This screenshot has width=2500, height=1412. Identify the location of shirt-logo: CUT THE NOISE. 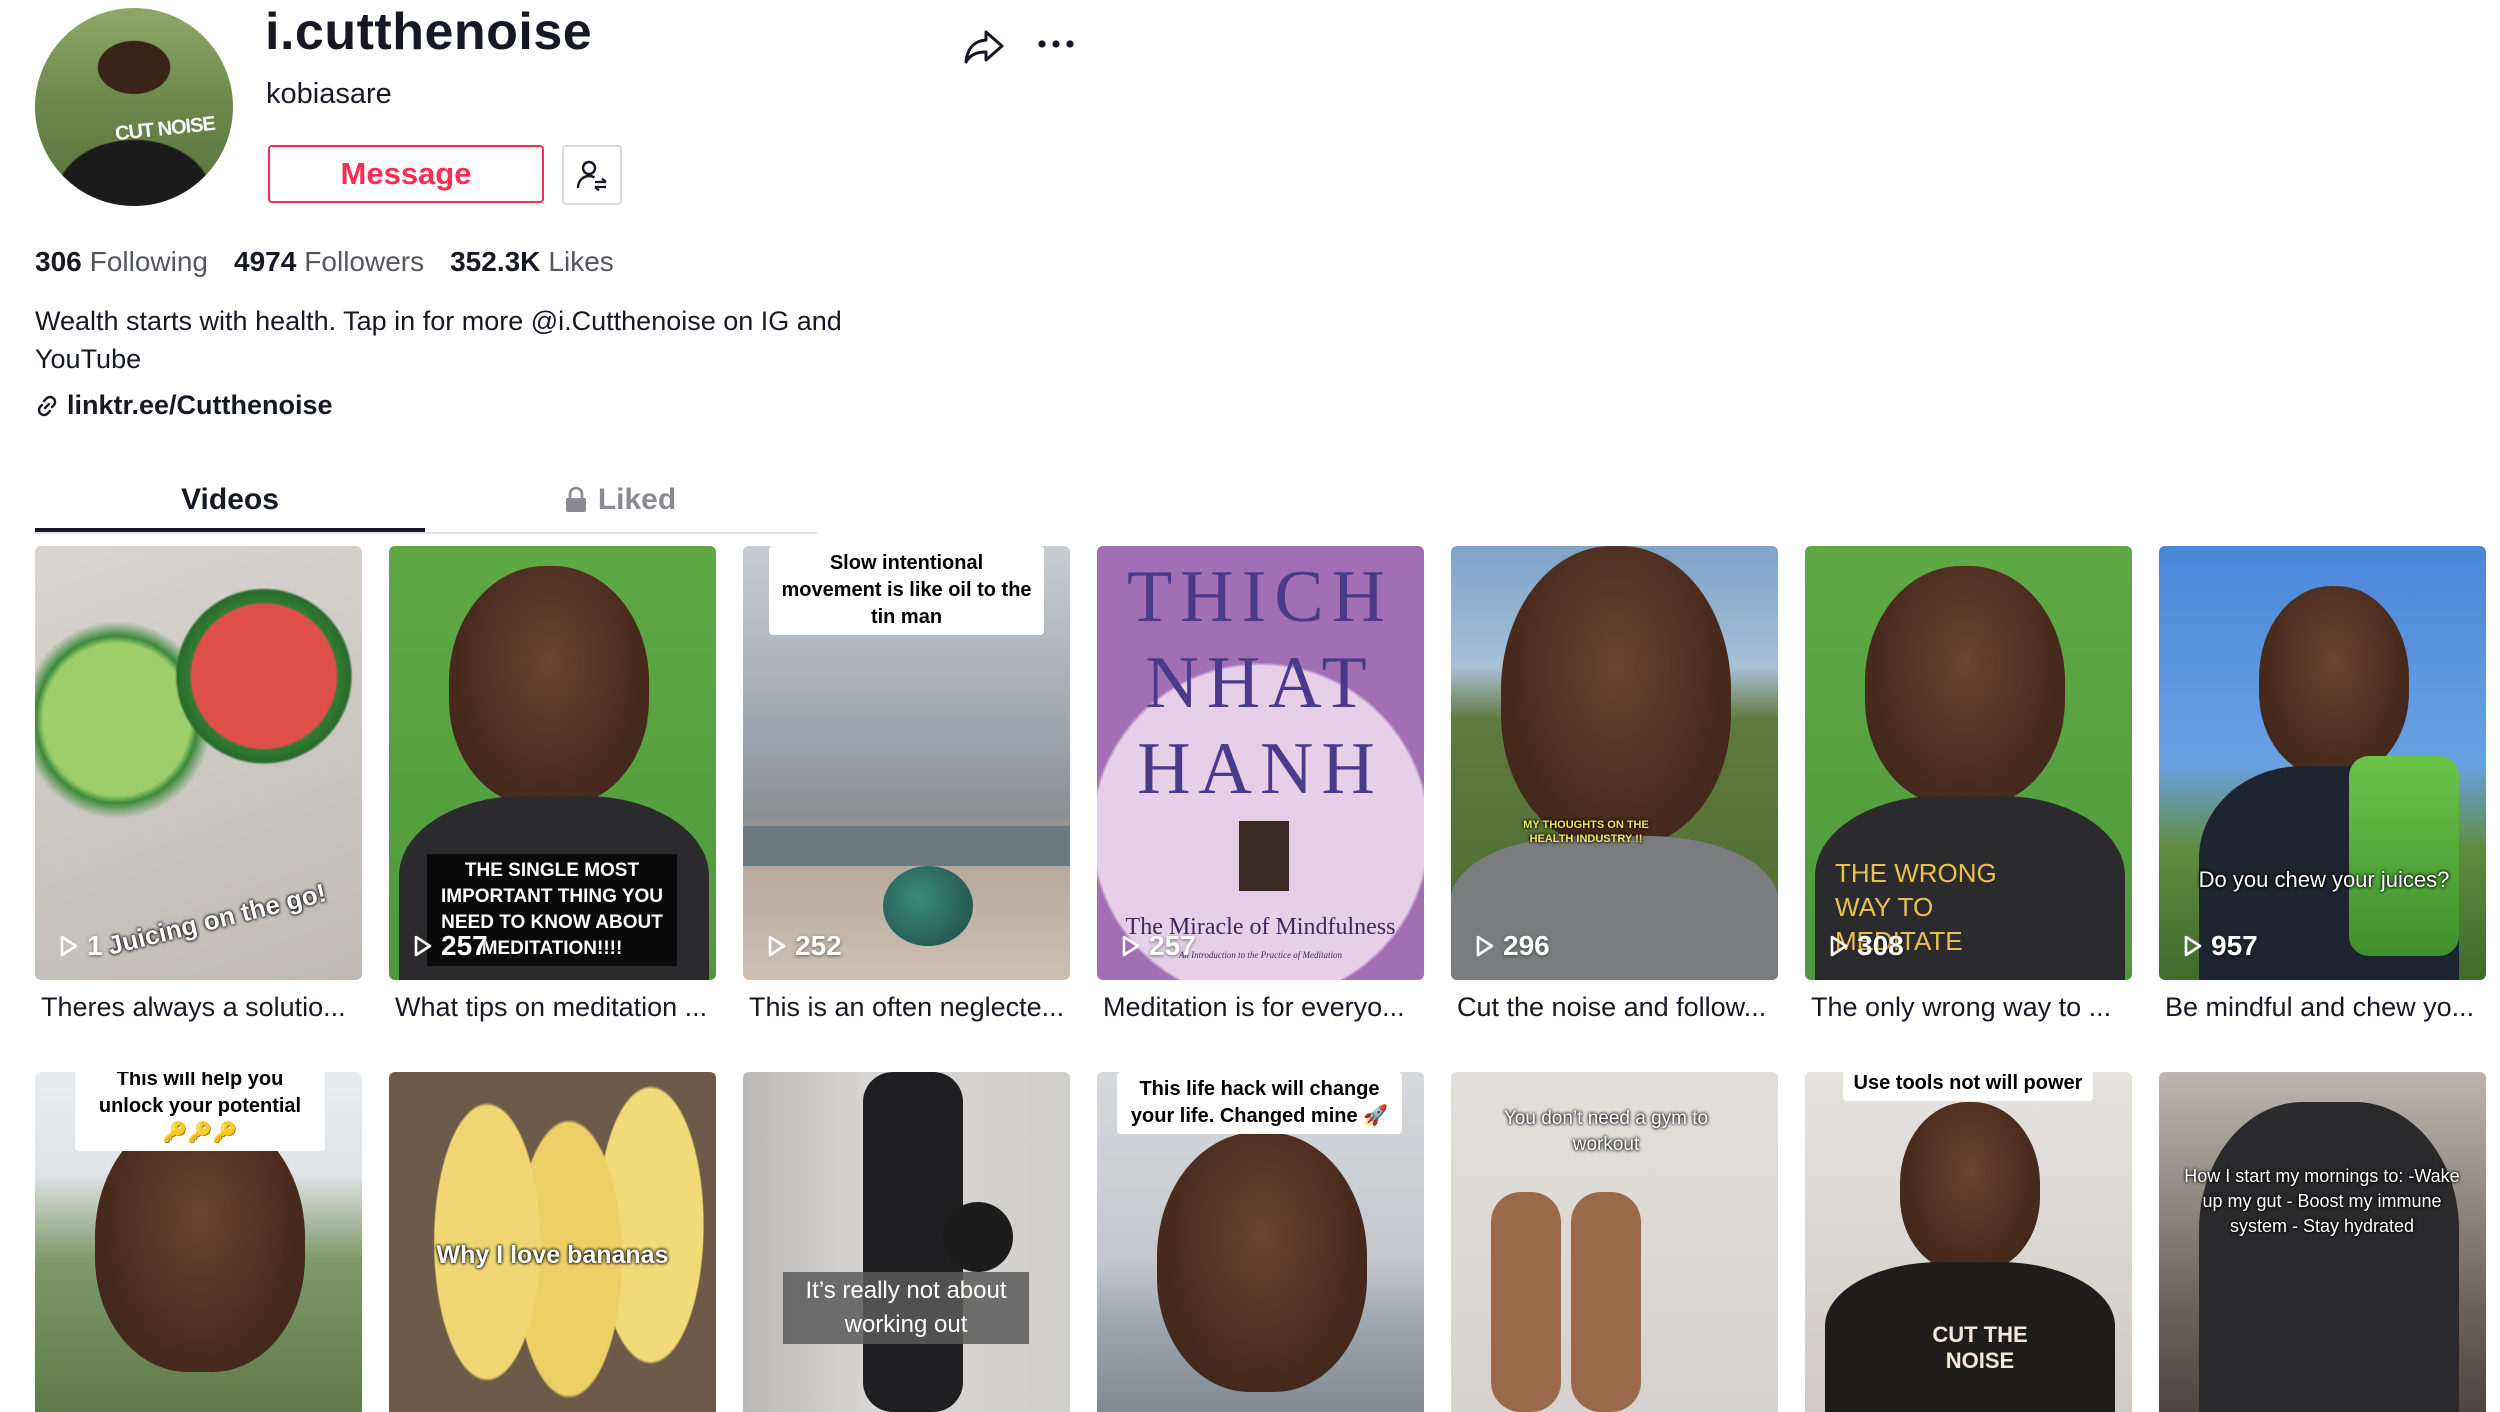
(1980, 1347).